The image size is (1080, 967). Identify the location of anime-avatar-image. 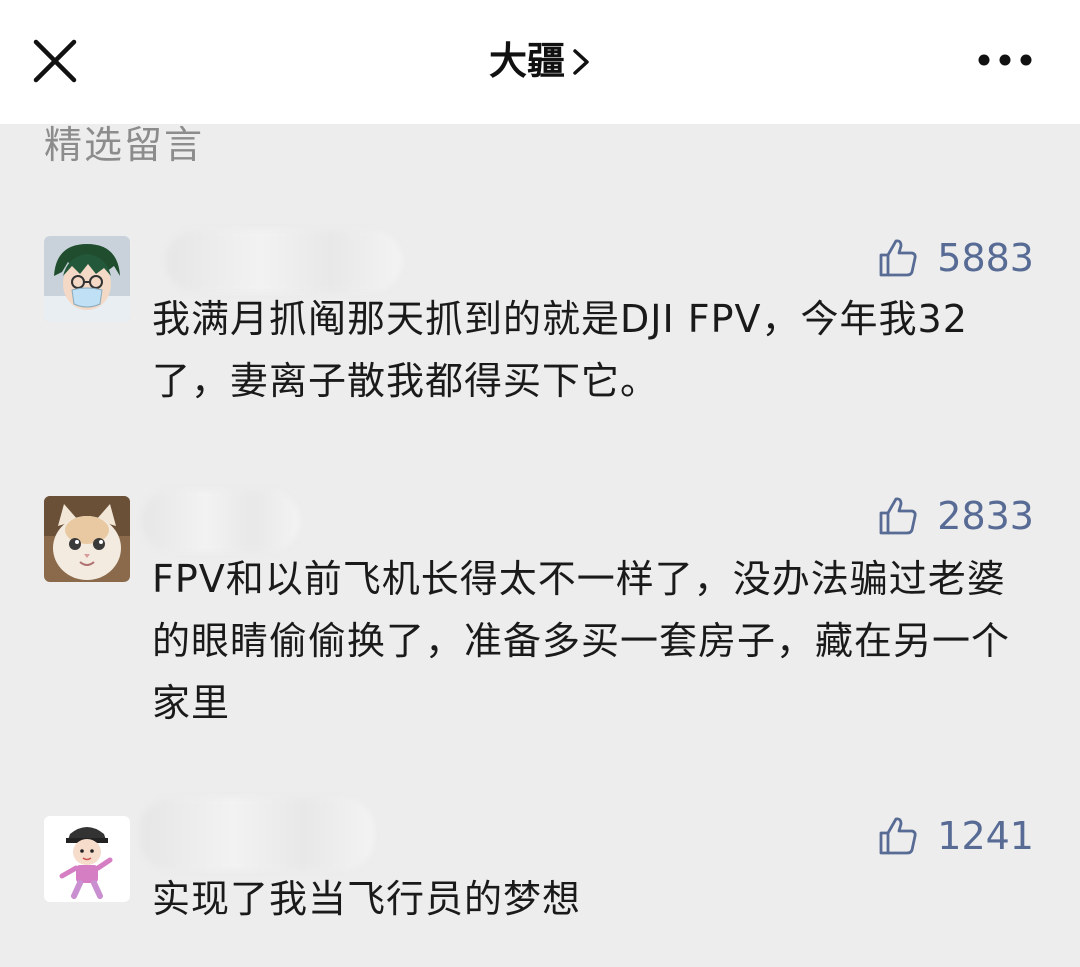
(87, 279).